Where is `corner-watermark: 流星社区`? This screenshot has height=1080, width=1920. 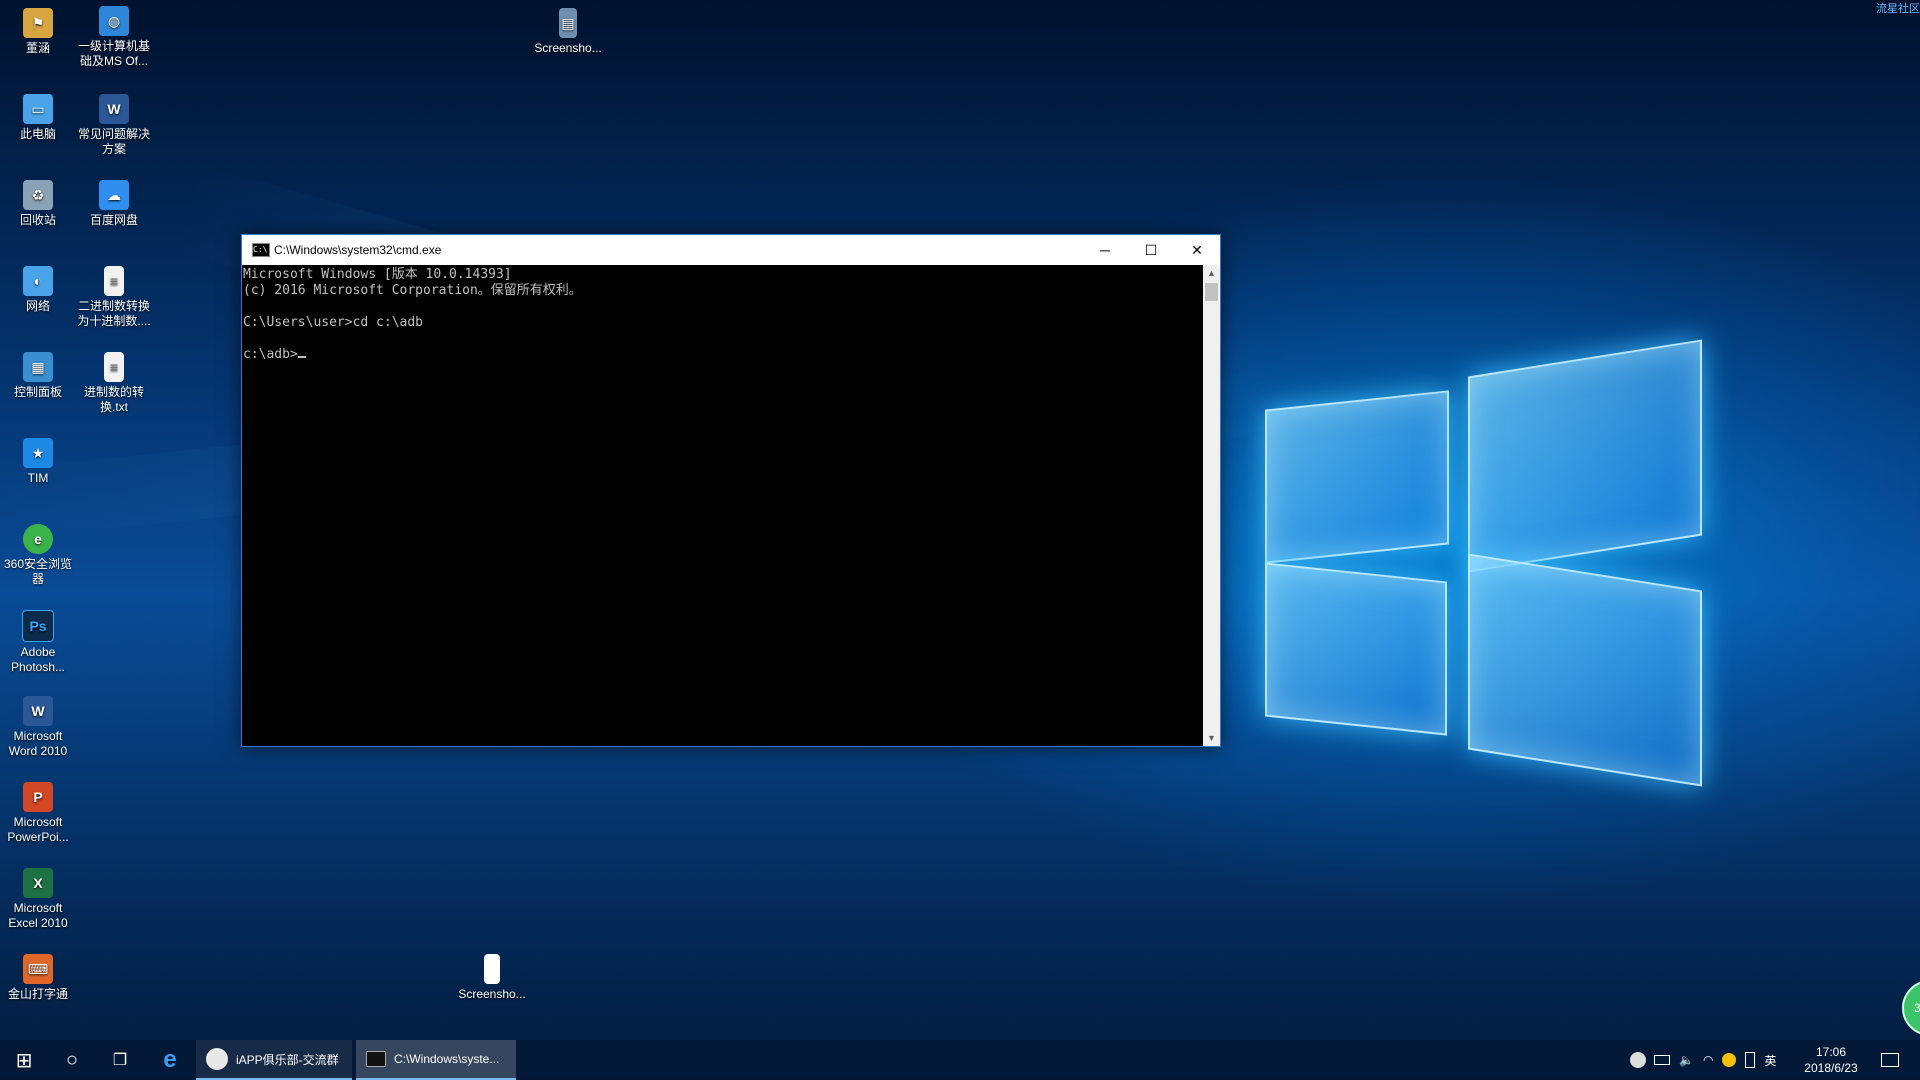 corner-watermark: 流星社区 is located at coordinates (1898, 9).